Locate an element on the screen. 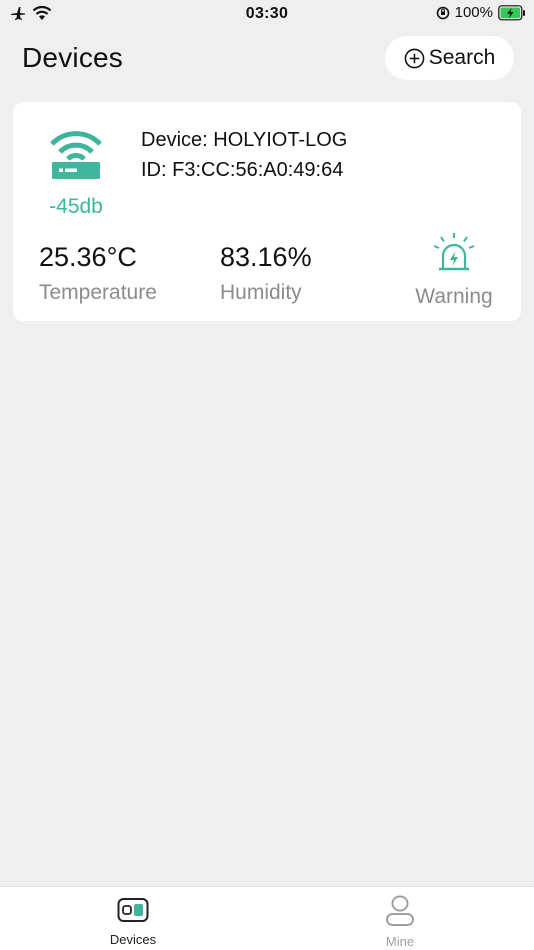 Image resolution: width=534 pixels, height=950 pixels. signal-strength: -45db is located at coordinates (76, 206).